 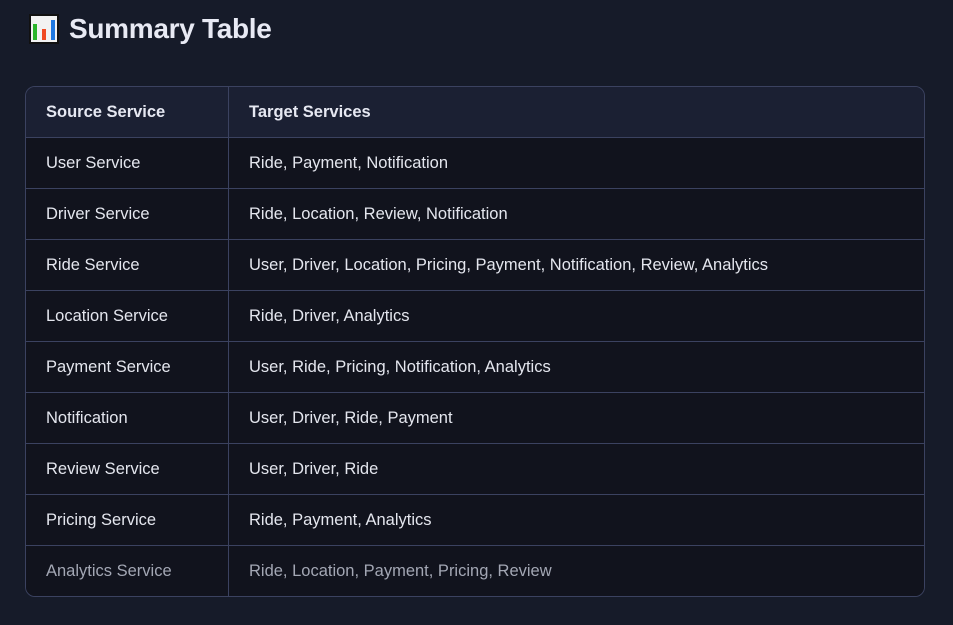 What do you see at coordinates (127, 214) in the screenshot?
I see `source-service-cell: Driver Service` at bounding box center [127, 214].